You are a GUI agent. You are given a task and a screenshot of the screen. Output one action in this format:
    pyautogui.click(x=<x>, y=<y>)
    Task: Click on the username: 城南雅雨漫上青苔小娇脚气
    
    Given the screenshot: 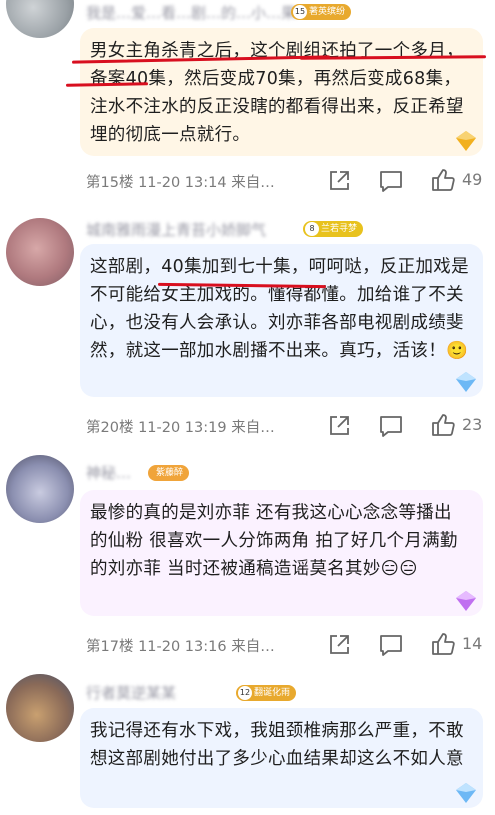 What is the action you would take?
    pyautogui.click(x=176, y=229)
    